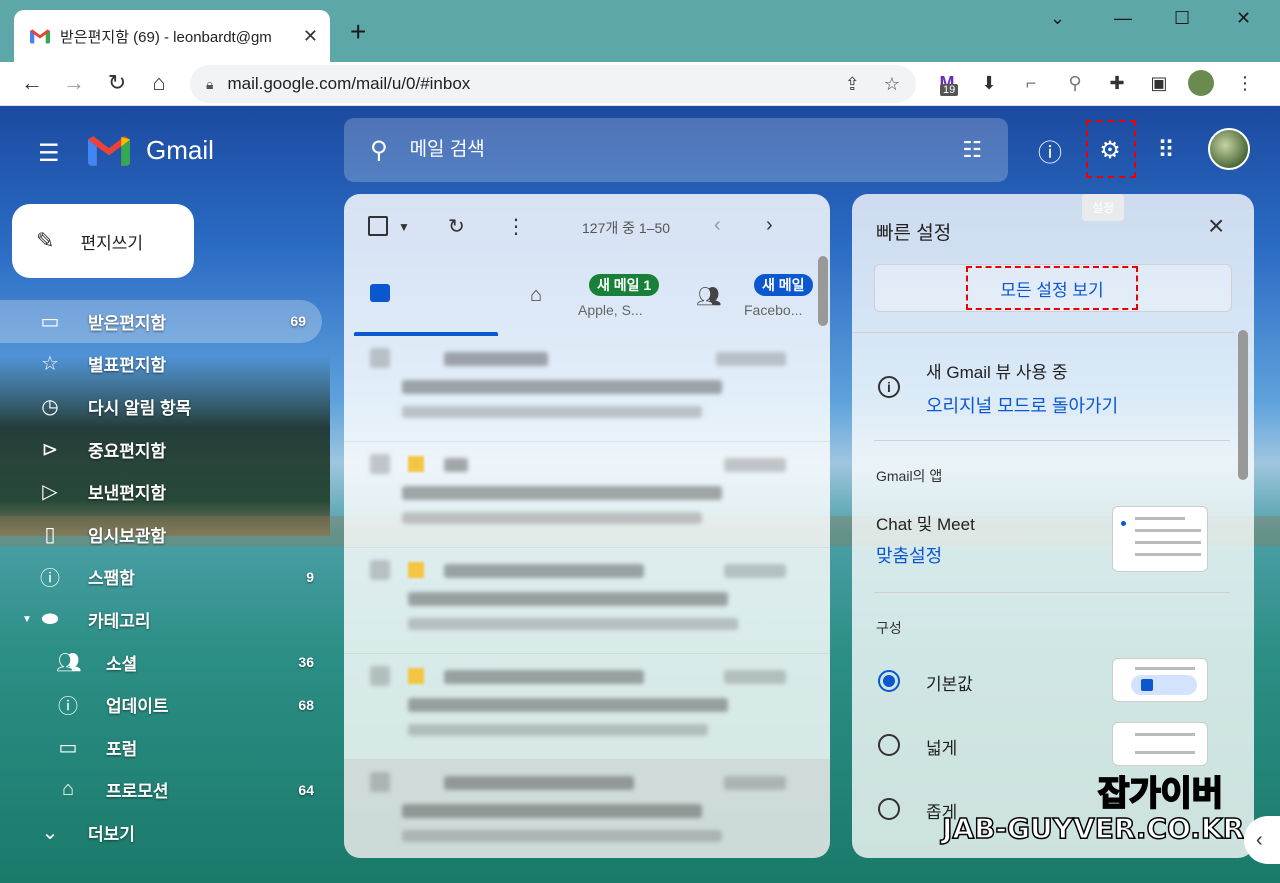 The image size is (1280, 883). I want to click on close-icon: ×, so click(1216, 226).